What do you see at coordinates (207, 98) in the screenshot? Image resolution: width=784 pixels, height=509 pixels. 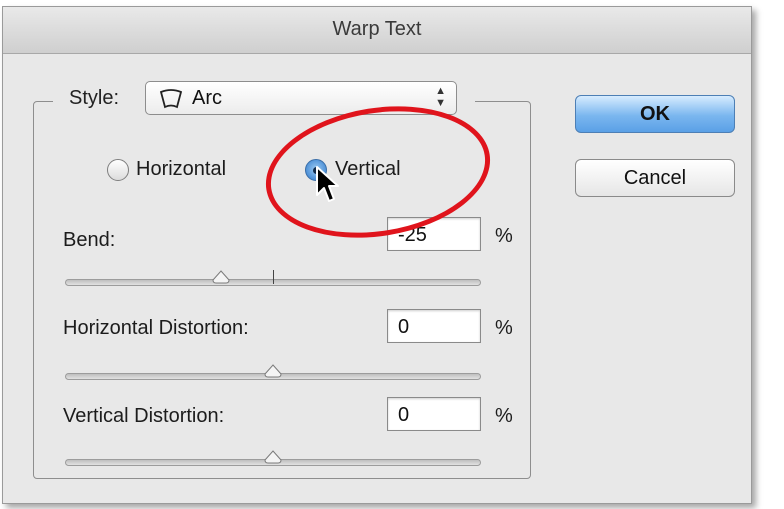 I see `style-select-value: Arc` at bounding box center [207, 98].